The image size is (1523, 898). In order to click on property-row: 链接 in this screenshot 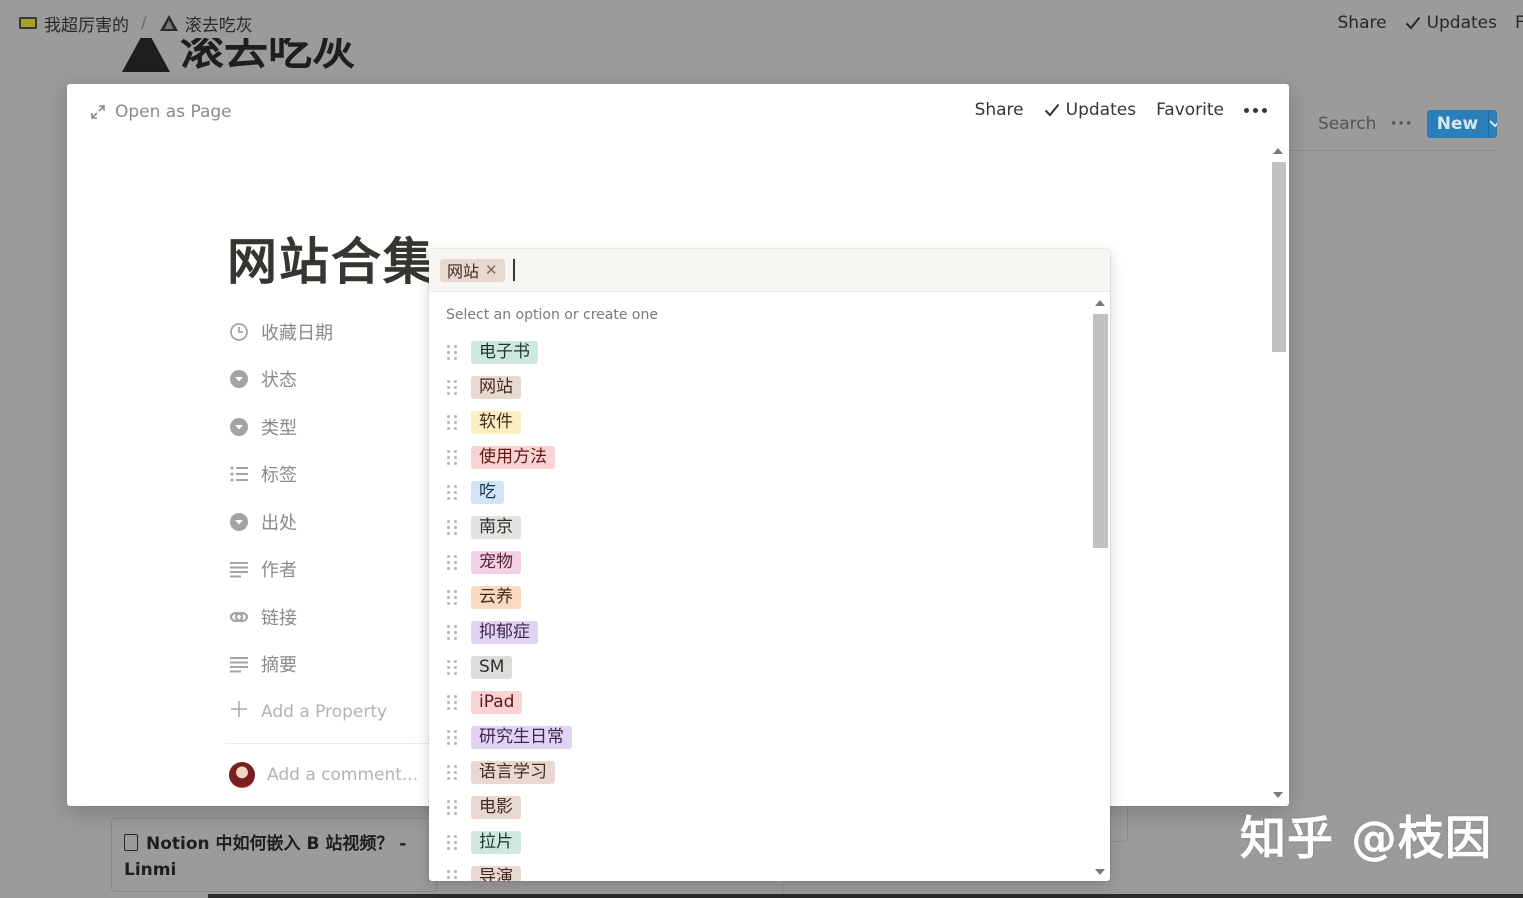, I will do `click(329, 617)`.